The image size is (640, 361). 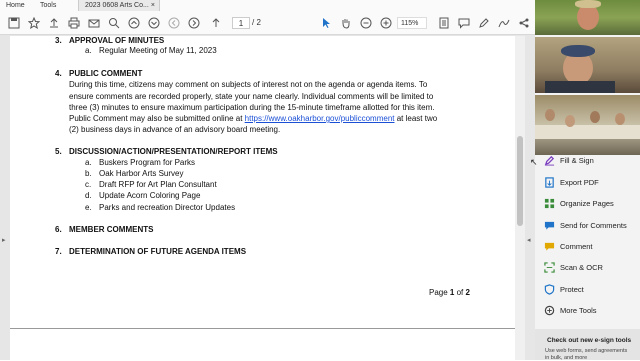 What do you see at coordinates (524, 23) in the screenshot?
I see `share-icon` at bounding box center [524, 23].